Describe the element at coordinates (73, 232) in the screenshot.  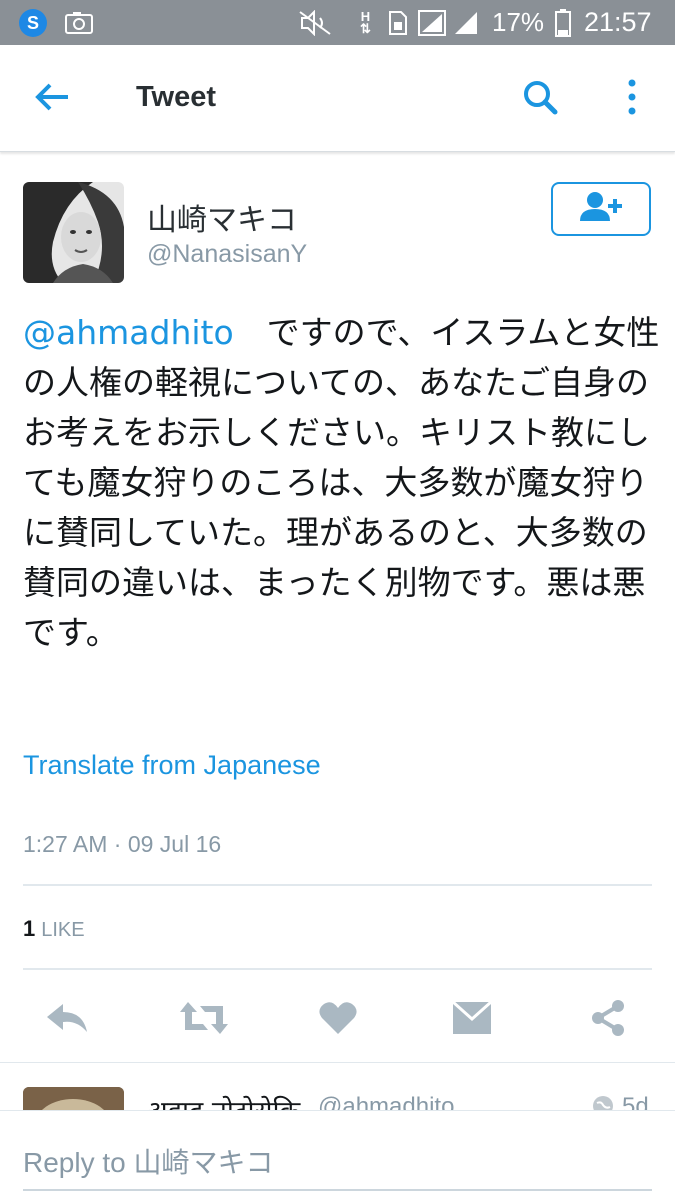
I see `author-avatar` at that location.